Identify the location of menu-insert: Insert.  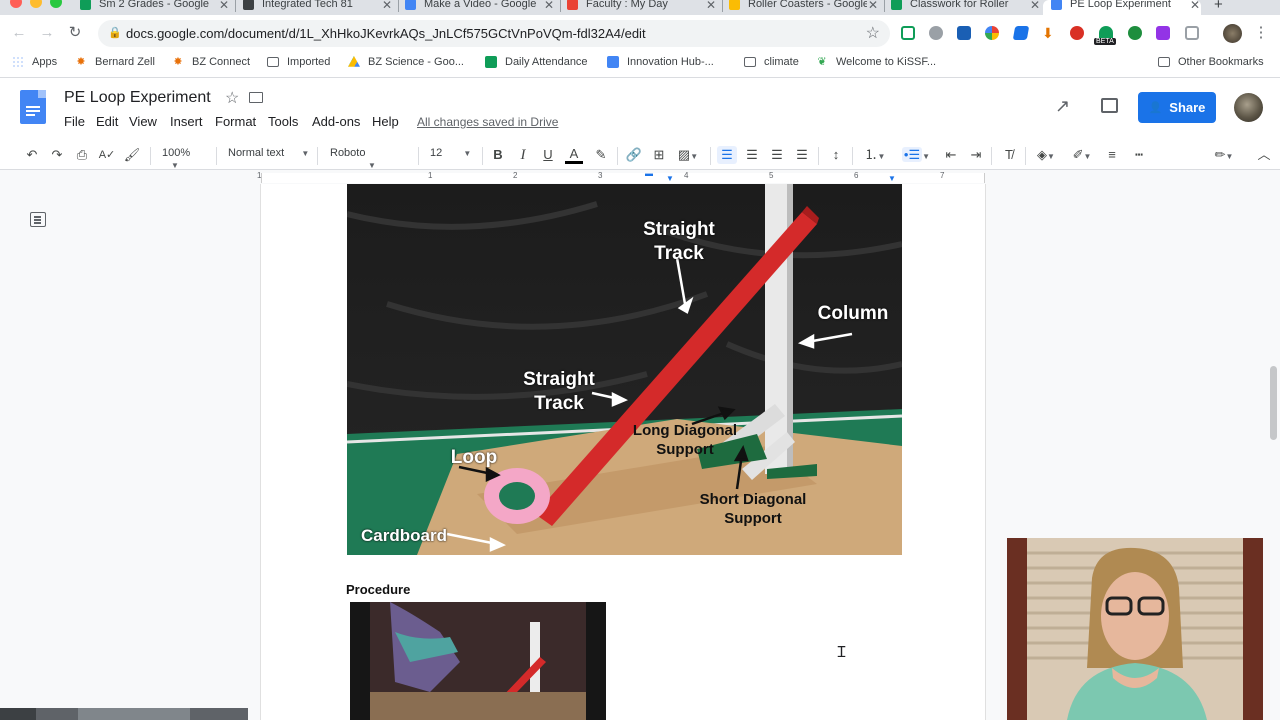
(186, 121).